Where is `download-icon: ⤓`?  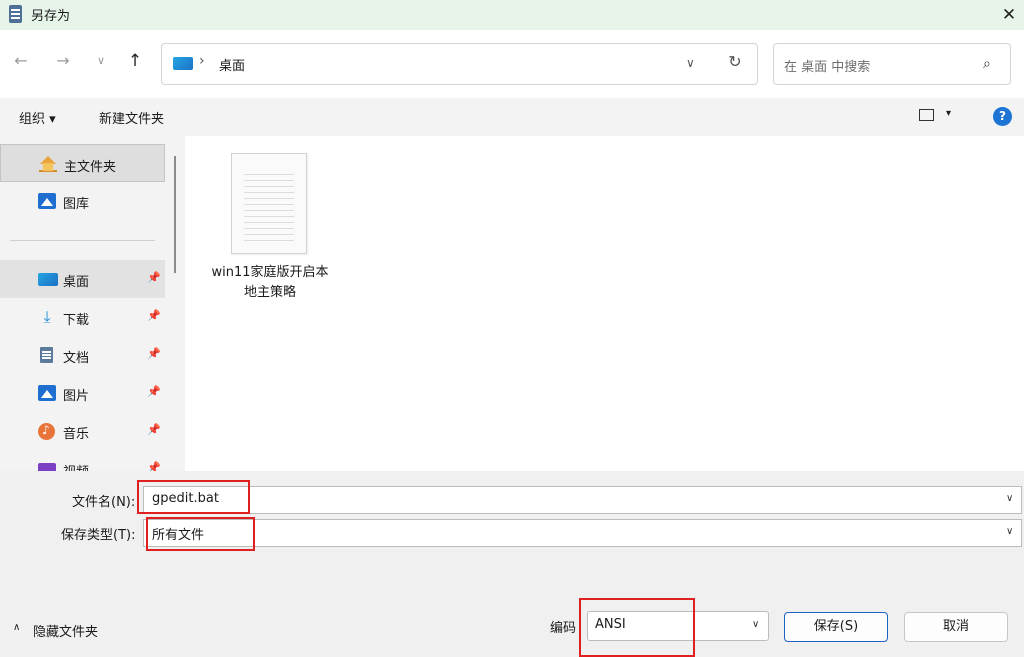
download-icon: ⤓ is located at coordinates (47, 316).